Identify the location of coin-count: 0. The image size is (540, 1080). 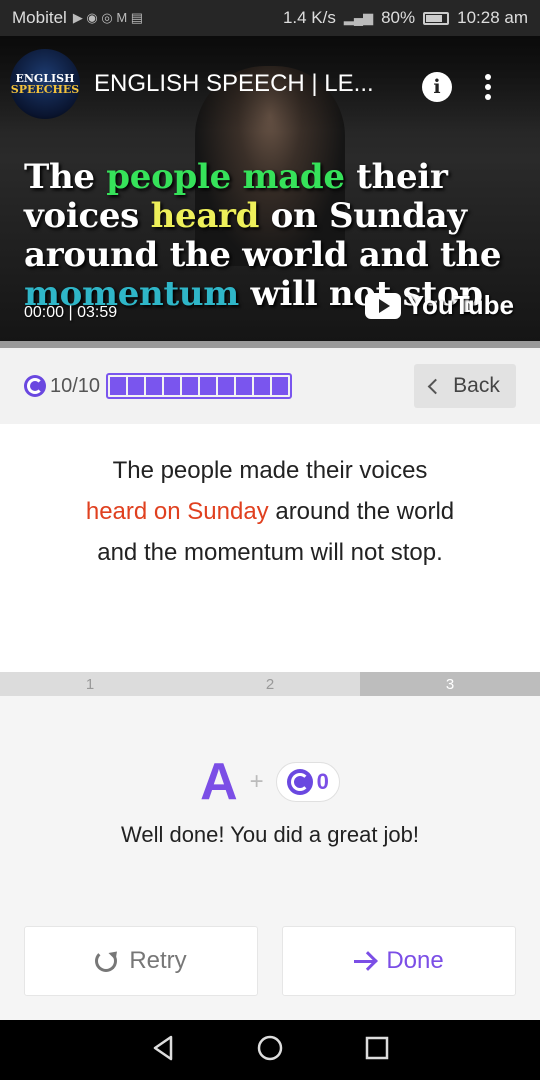
(322, 781).